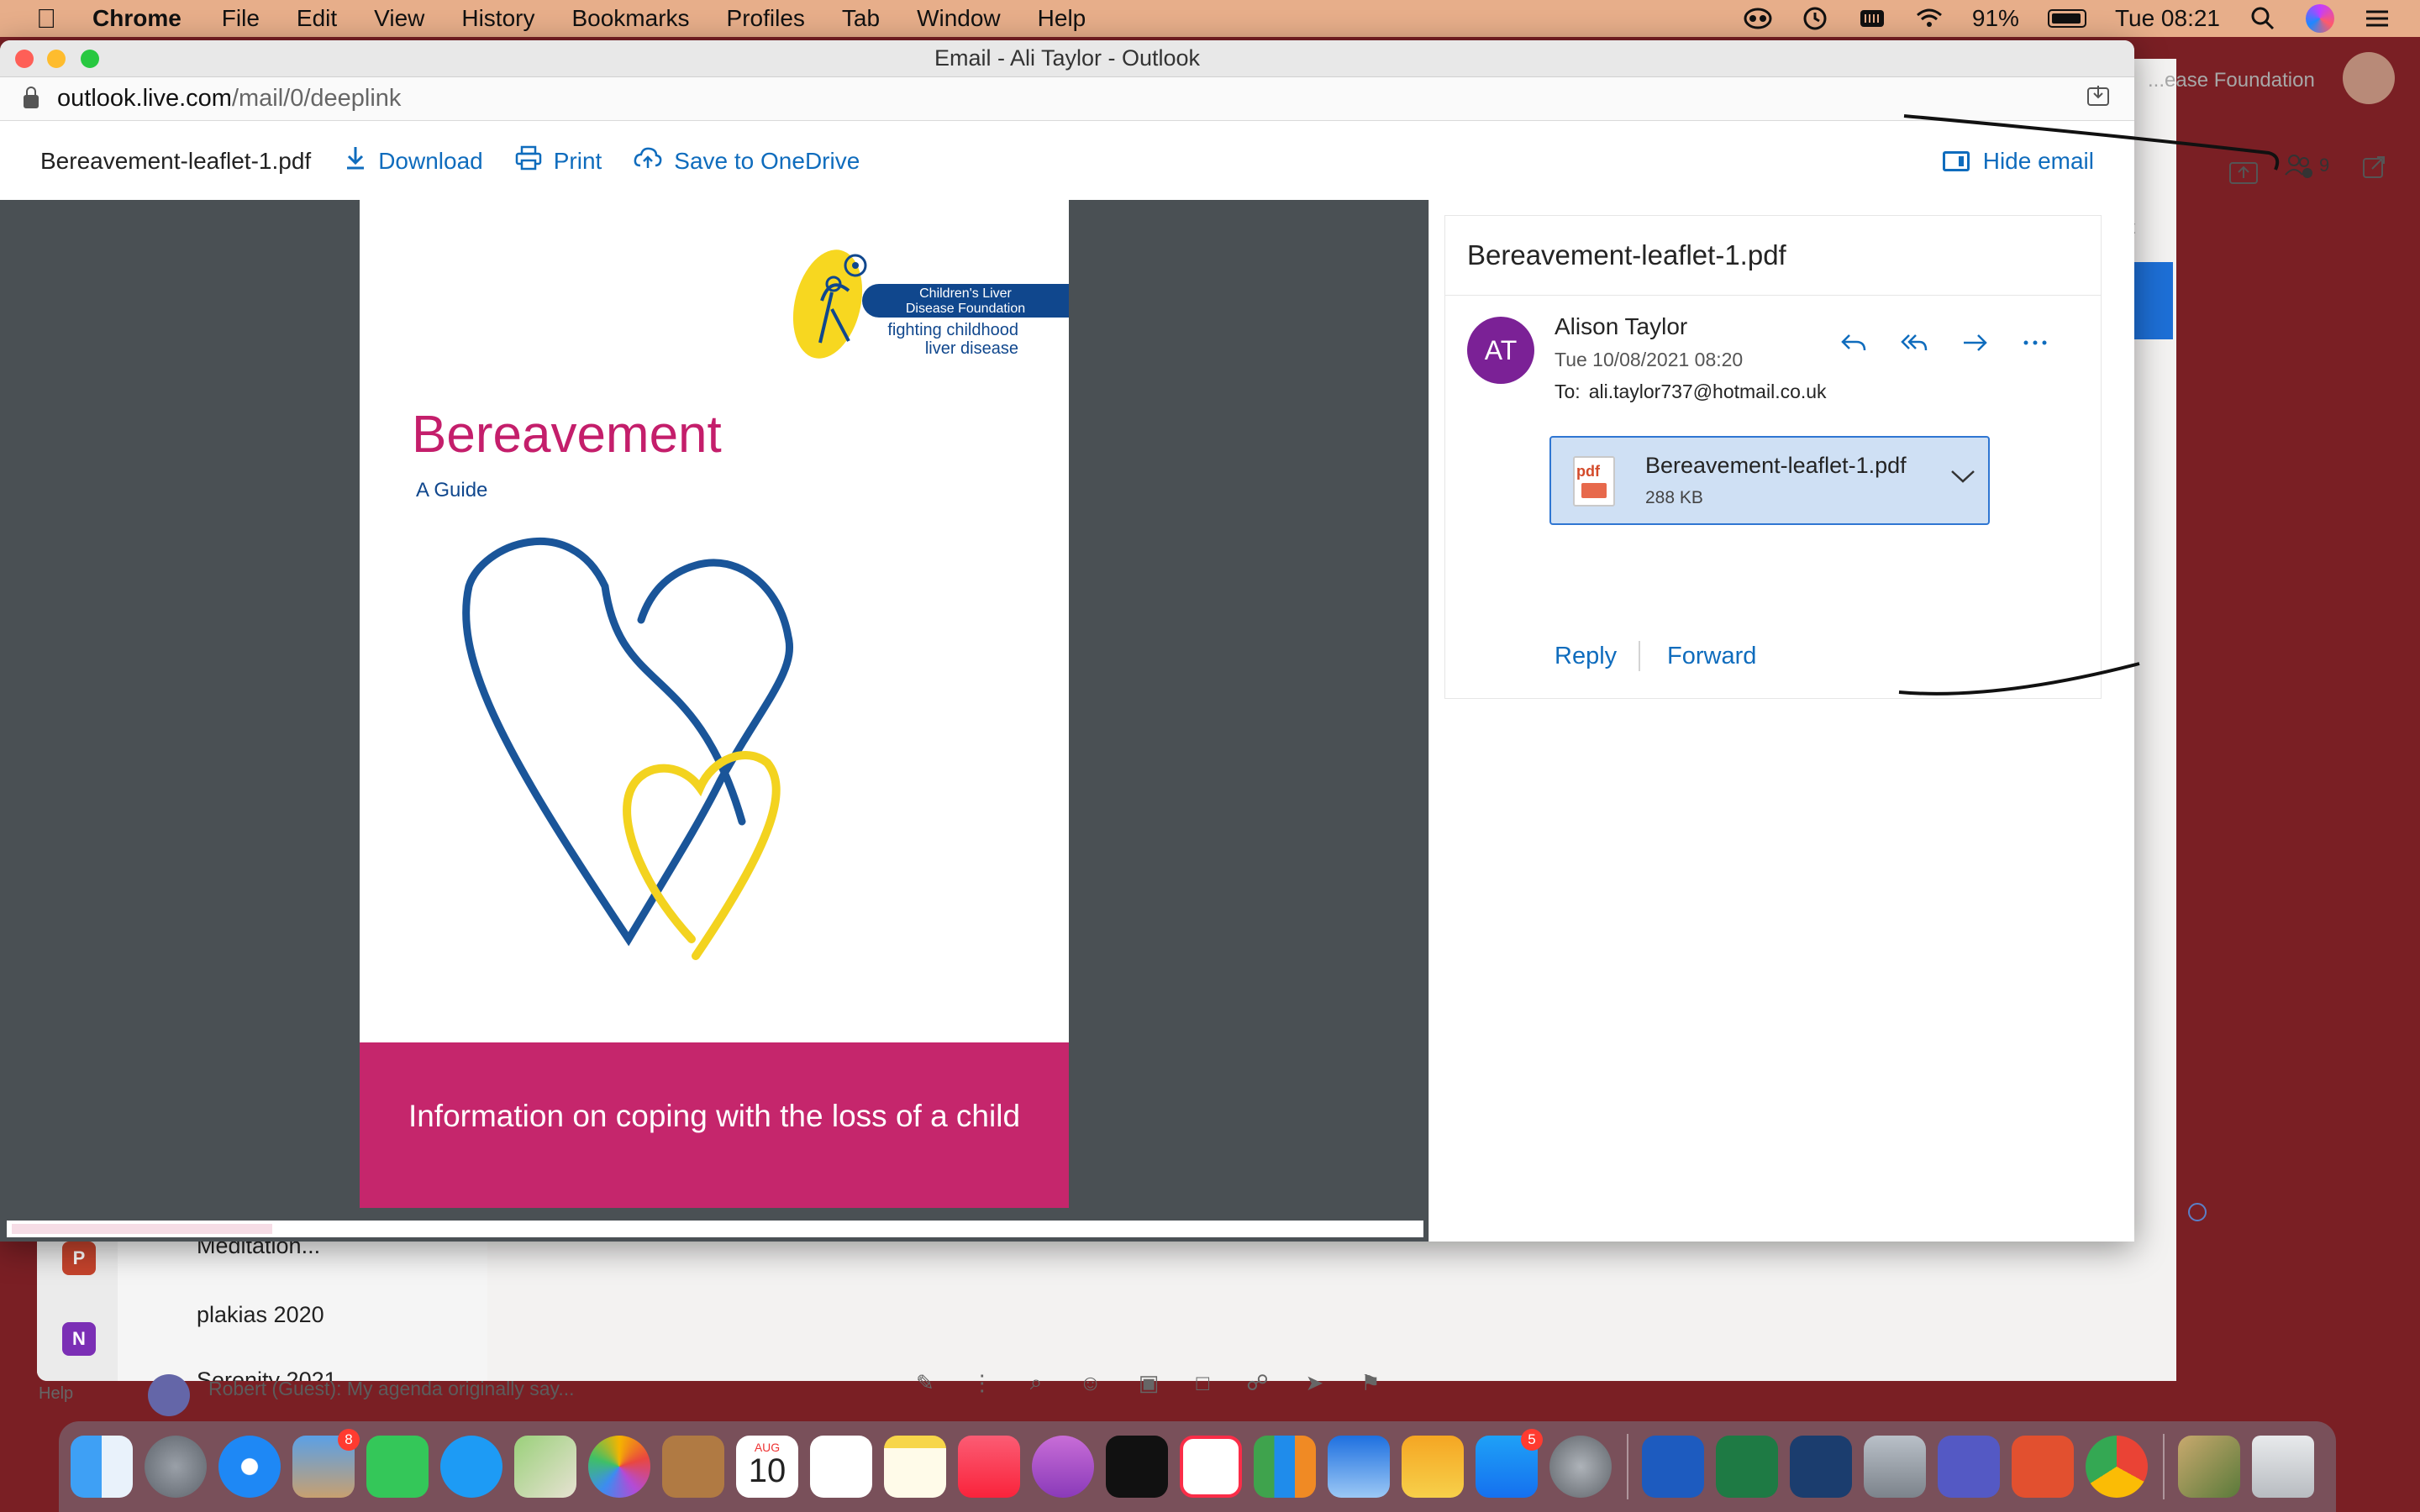 This screenshot has height=1512, width=2420. Describe the element at coordinates (766, 18) in the screenshot. I see `menu-profiles: Profiles` at that location.